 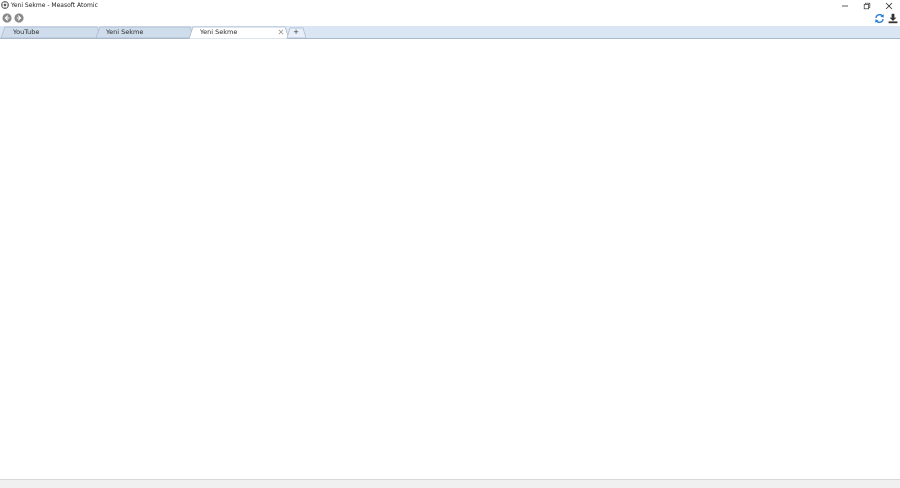 I want to click on download-icon, so click(x=893, y=18).